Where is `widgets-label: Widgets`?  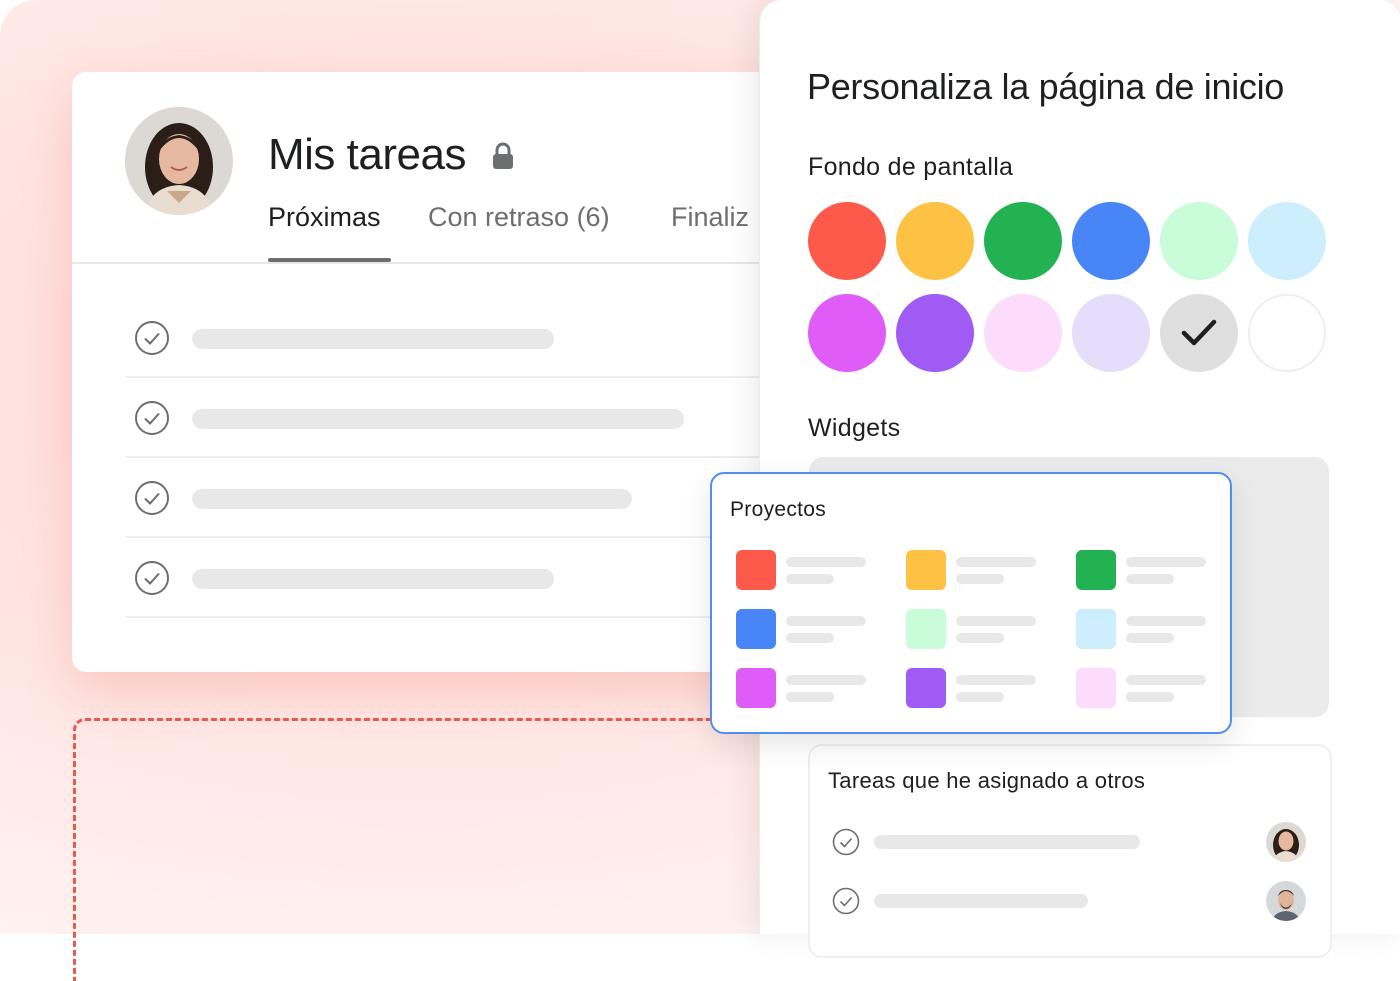
widgets-label: Widgets is located at coordinates (854, 428).